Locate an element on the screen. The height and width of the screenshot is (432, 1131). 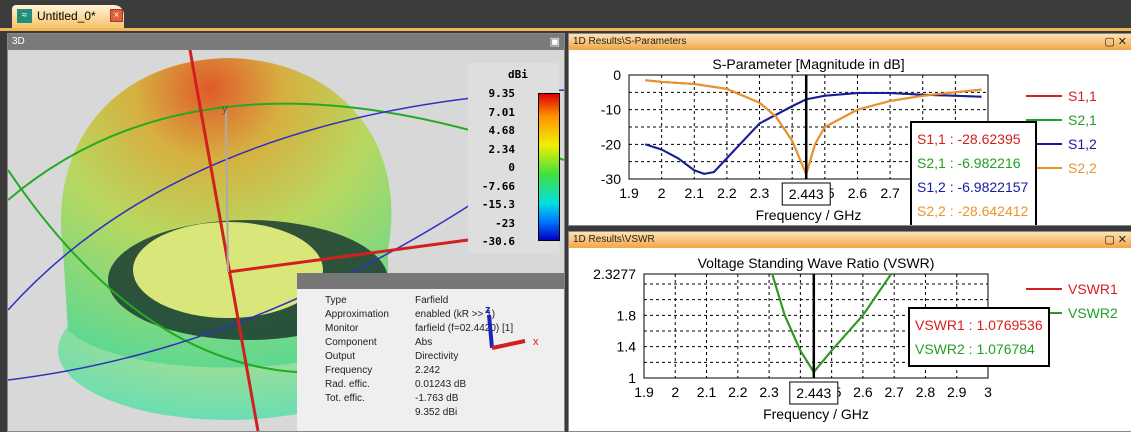
chart-title: Voltage Standing Wave Ratio (VSWR) is located at coordinates (816, 263).